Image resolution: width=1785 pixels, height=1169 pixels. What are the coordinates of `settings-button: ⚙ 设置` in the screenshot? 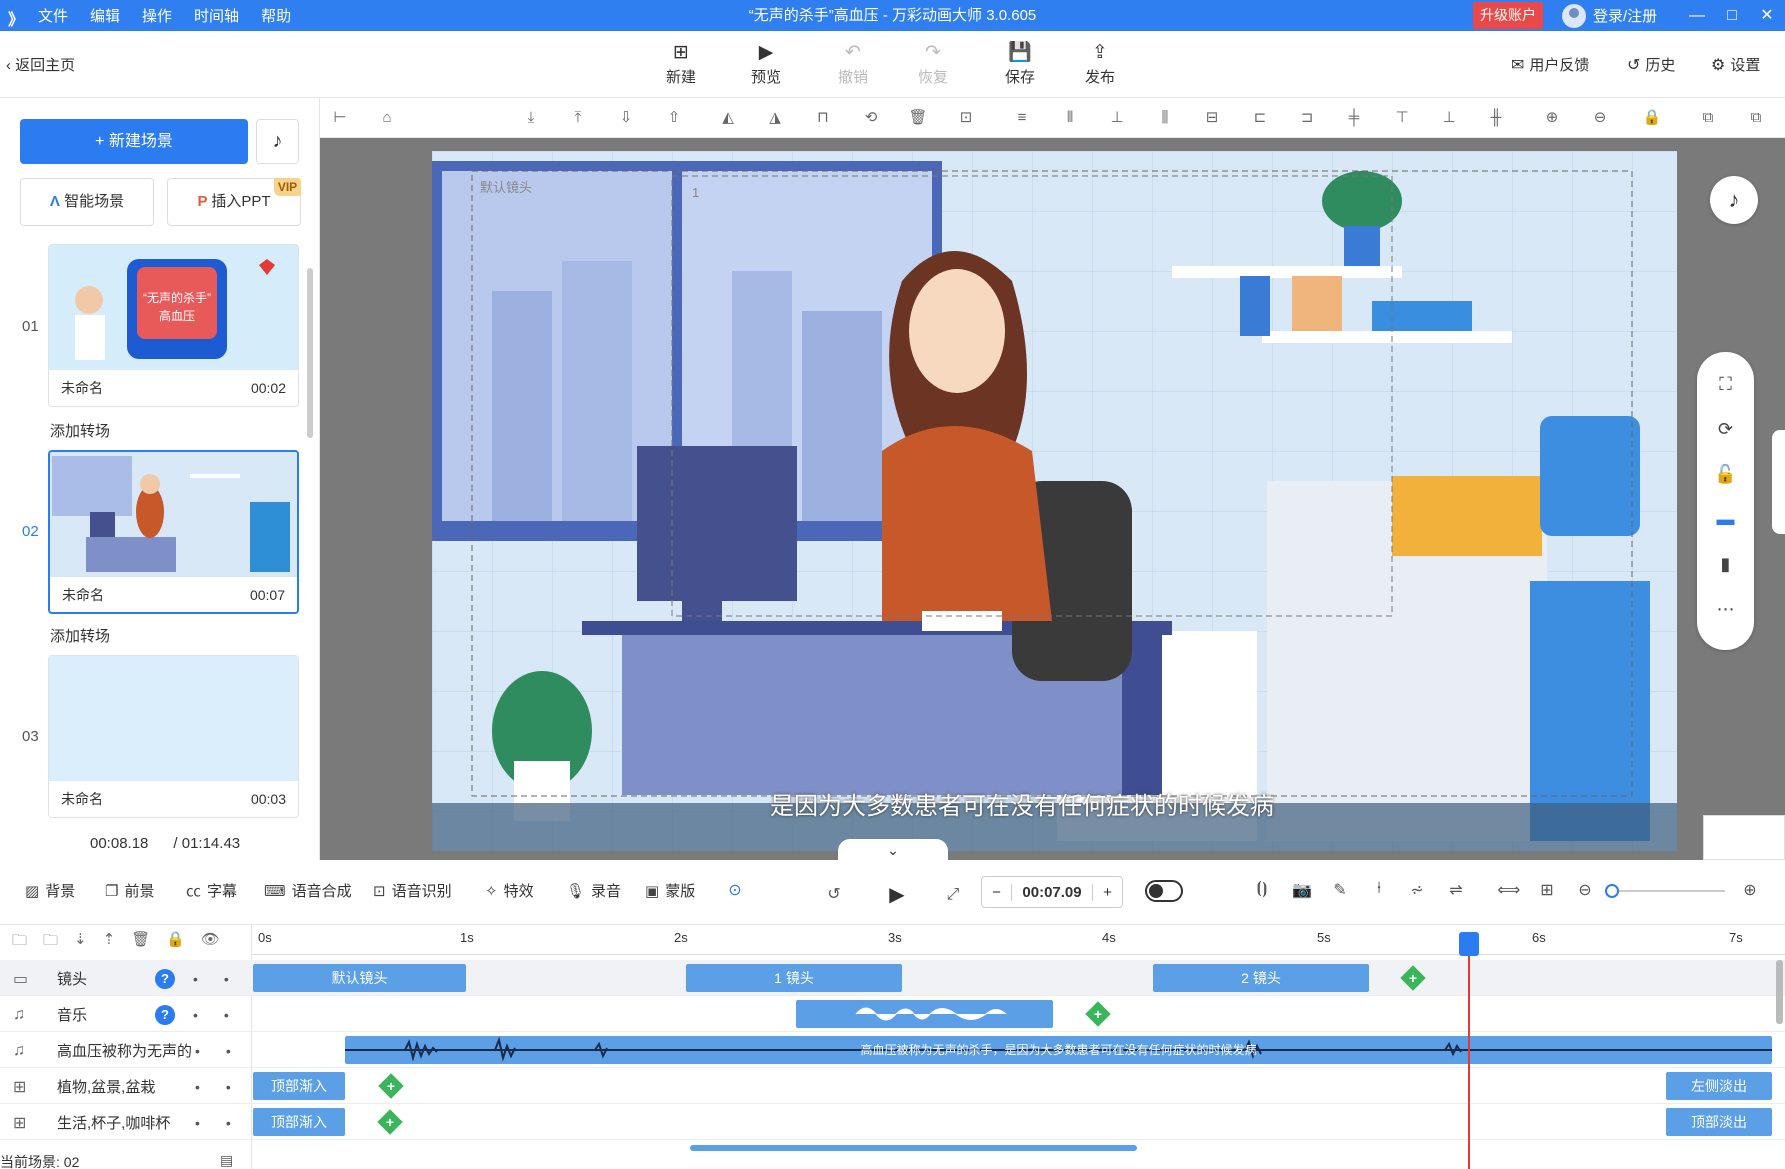 It's located at (1735, 64).